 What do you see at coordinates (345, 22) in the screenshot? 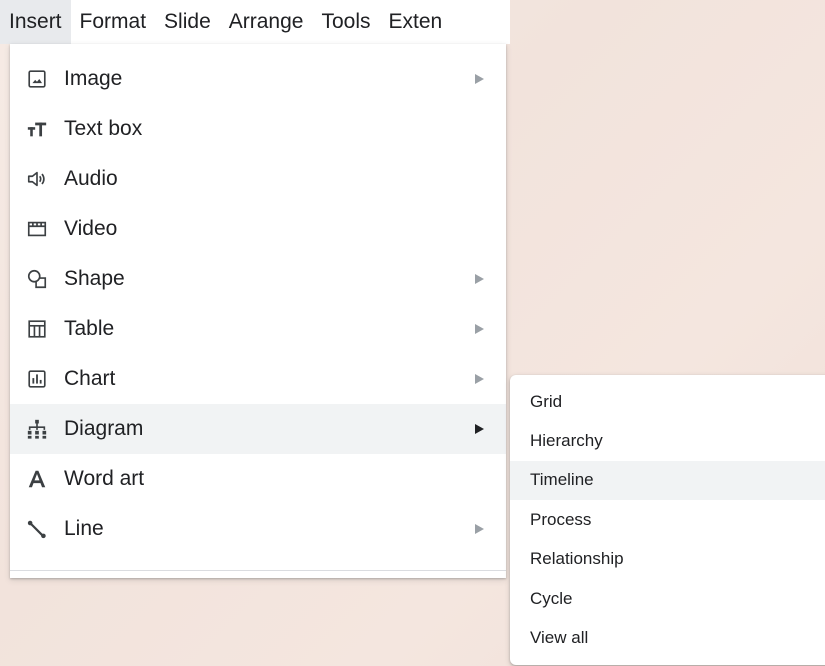
I see `menu-tools: Tools` at bounding box center [345, 22].